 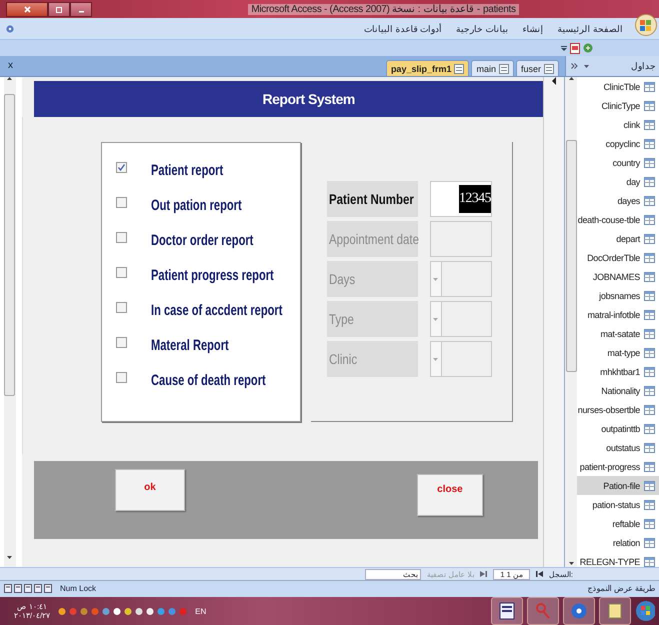 I want to click on ribbon-tab: أدوات قاعدة البيانات, so click(x=403, y=29).